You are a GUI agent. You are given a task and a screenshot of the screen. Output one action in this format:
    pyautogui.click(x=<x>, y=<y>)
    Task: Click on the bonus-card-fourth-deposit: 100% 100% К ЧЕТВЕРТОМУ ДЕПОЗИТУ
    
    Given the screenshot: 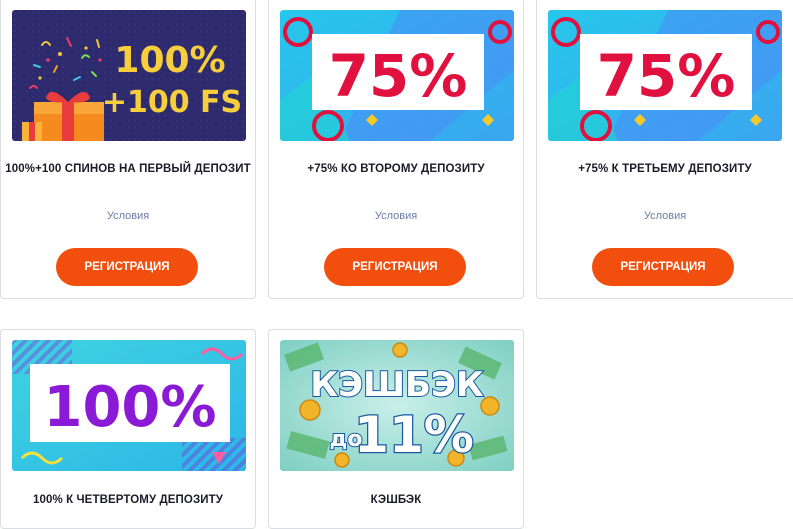 What is the action you would take?
    pyautogui.click(x=128, y=429)
    